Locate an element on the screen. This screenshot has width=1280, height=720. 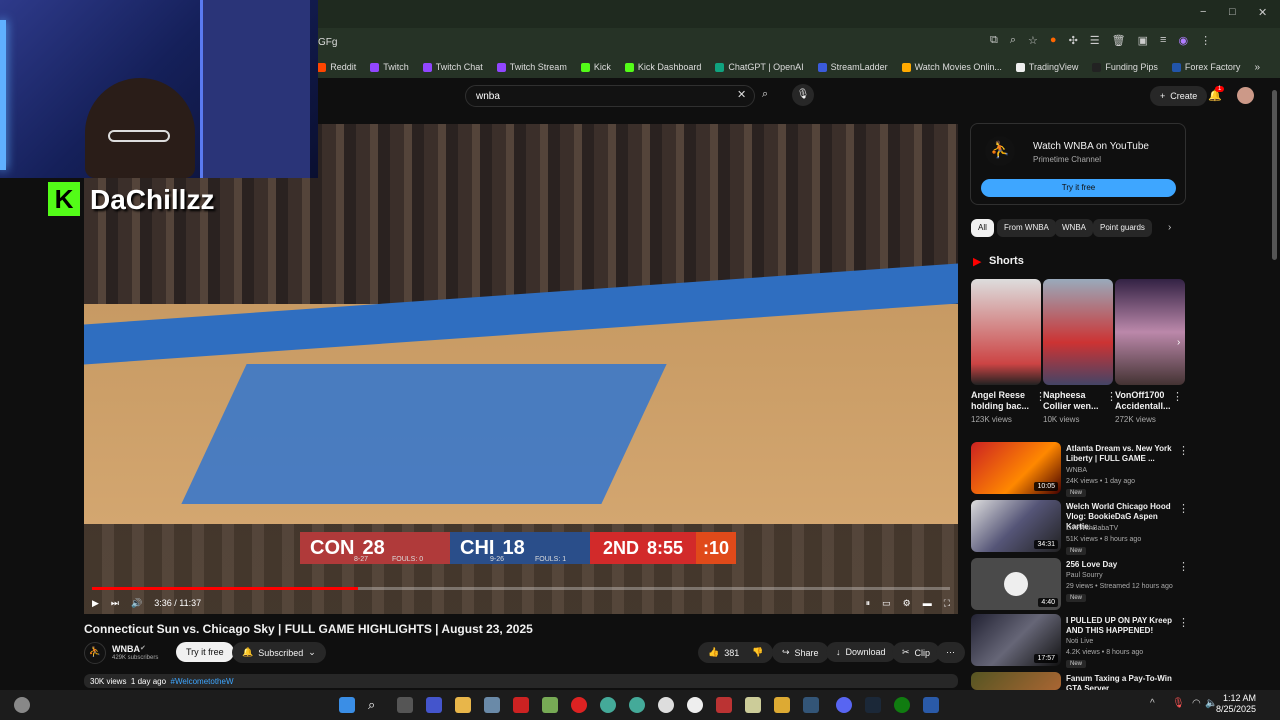
bookmarks-more-icon: » is located at coordinates (1257, 67).